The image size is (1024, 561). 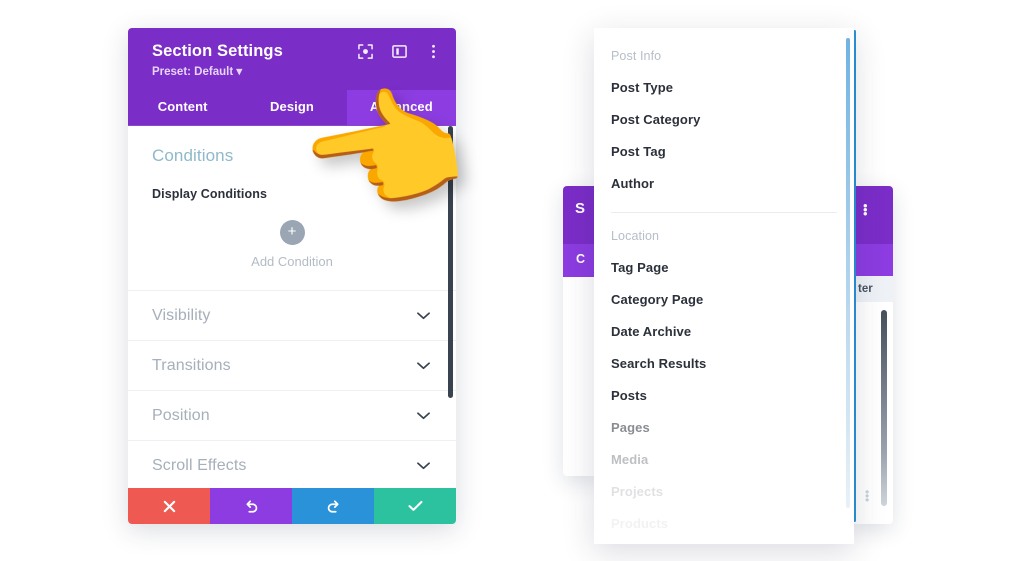 I want to click on cancel-button, so click(x=169, y=506).